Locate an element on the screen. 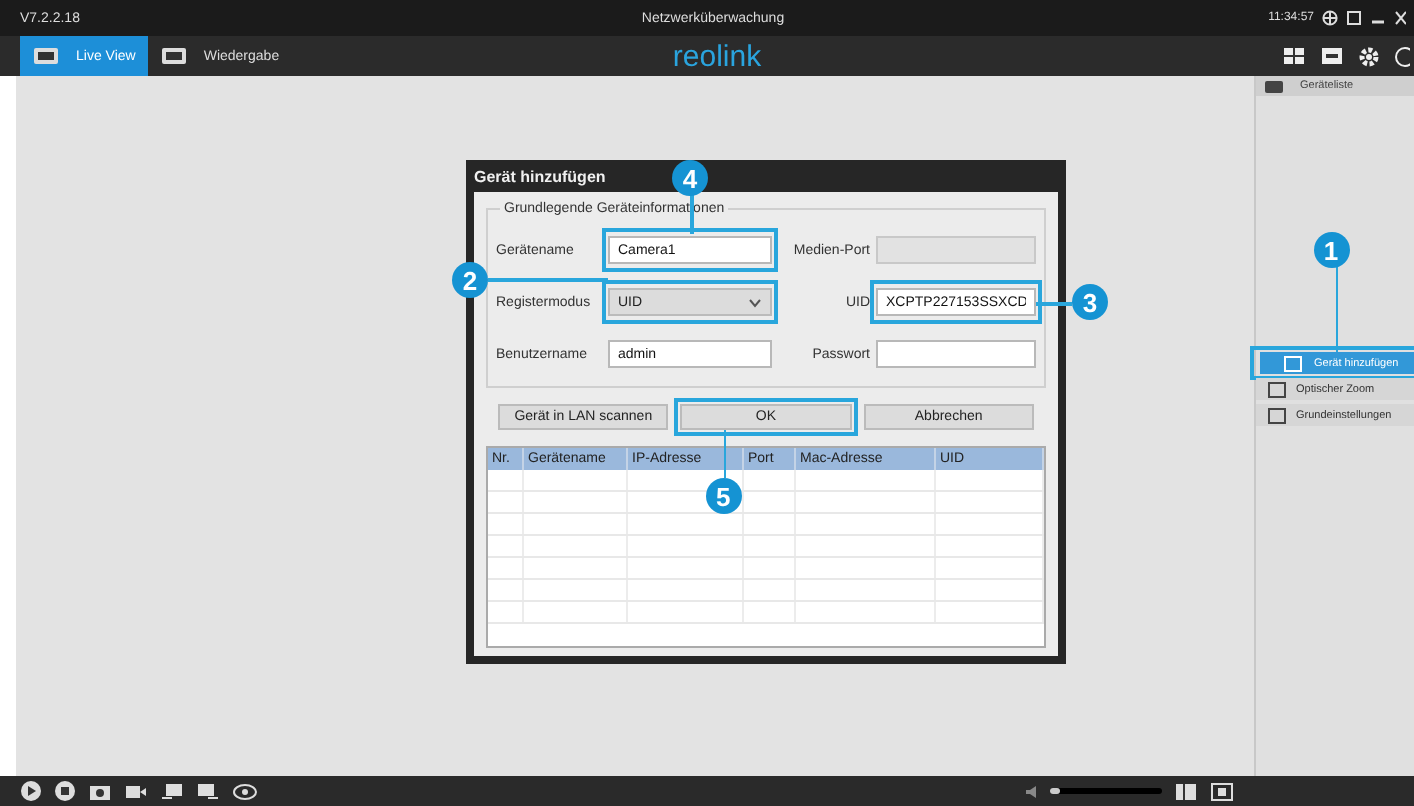 This screenshot has height=806, width=1414. screen-icon is located at coordinates (1332, 56).